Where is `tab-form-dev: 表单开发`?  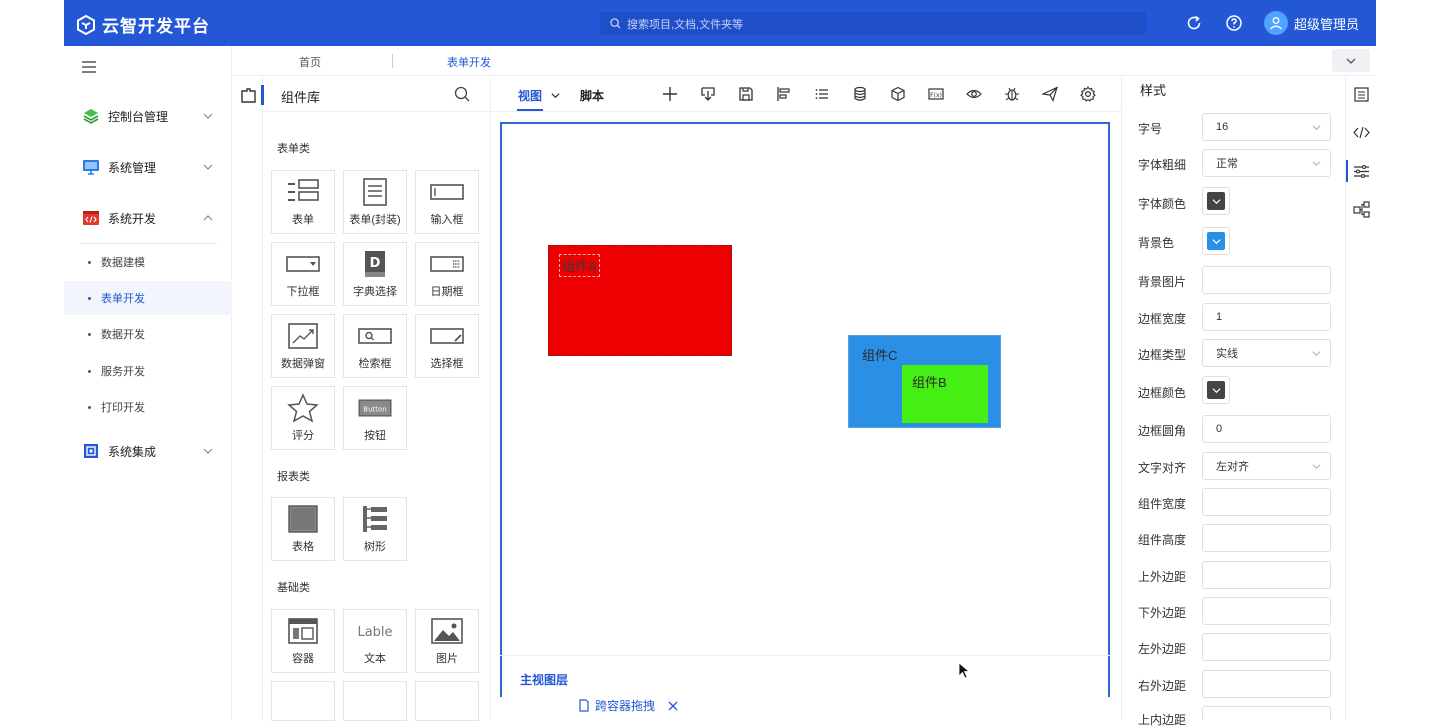
tab-form-dev: 表单开发 is located at coordinates (469, 62).